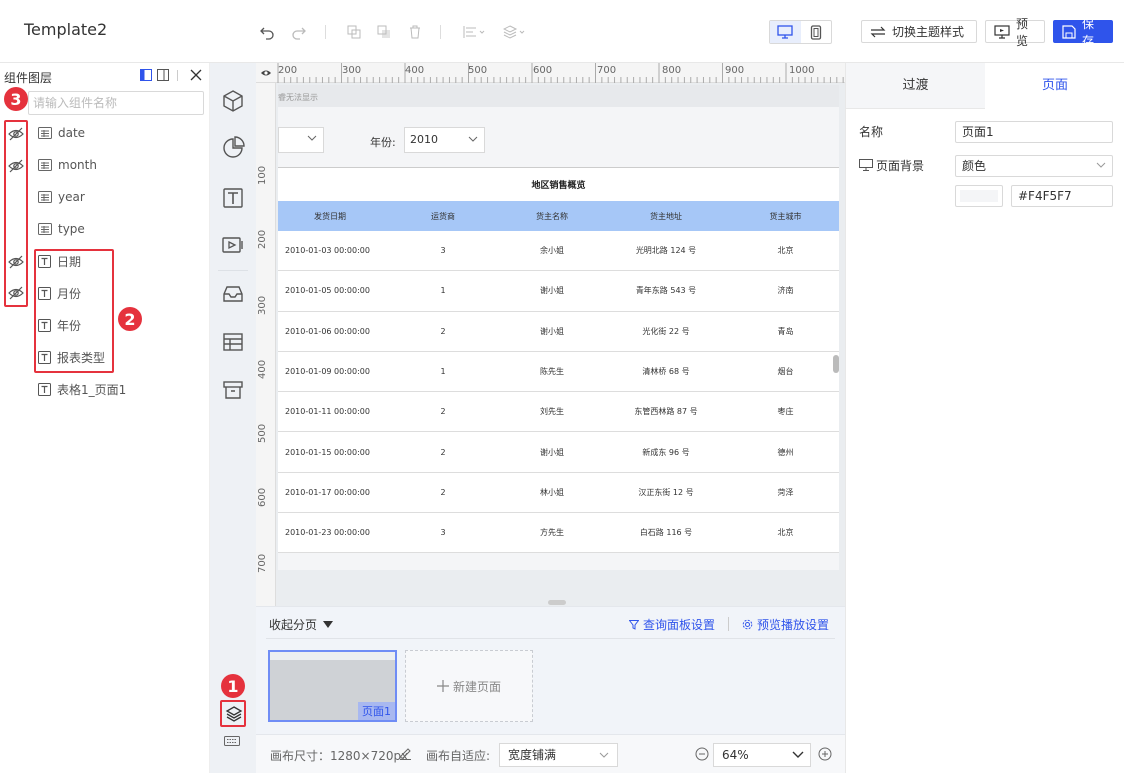 The height and width of the screenshot is (773, 1124). What do you see at coordinates (327, 251) in the screenshot?
I see `table-cell: 2010-01-03 00:00:00` at bounding box center [327, 251].